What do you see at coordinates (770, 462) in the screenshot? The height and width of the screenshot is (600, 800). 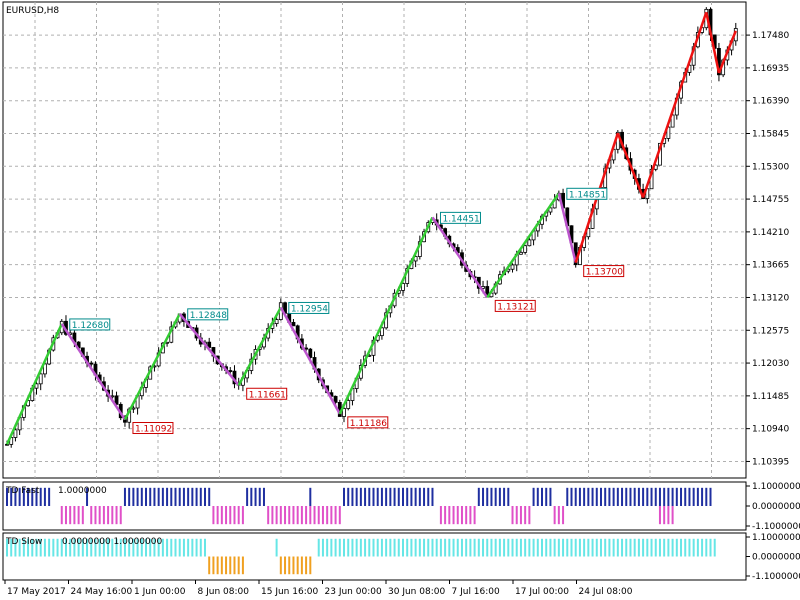 I see `y-tick-label: 1.10395` at bounding box center [770, 462].